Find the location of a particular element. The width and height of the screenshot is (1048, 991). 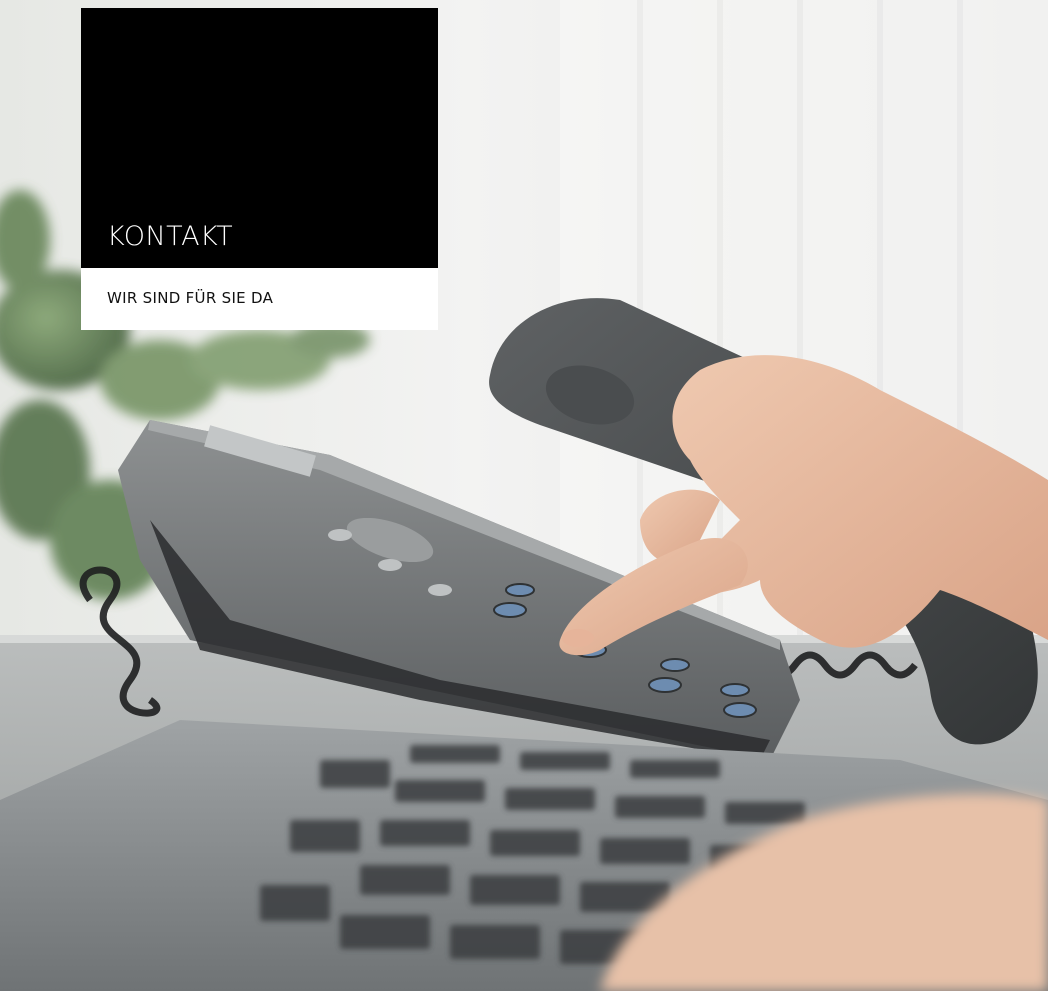

page-subtitle: WIR SIND FÜR SIE DA is located at coordinates (190, 298).